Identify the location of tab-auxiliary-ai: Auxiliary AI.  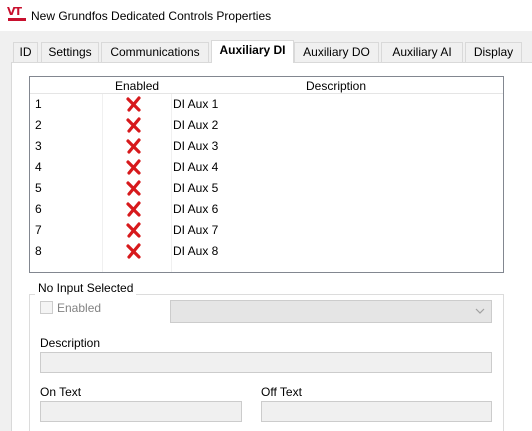
(422, 52).